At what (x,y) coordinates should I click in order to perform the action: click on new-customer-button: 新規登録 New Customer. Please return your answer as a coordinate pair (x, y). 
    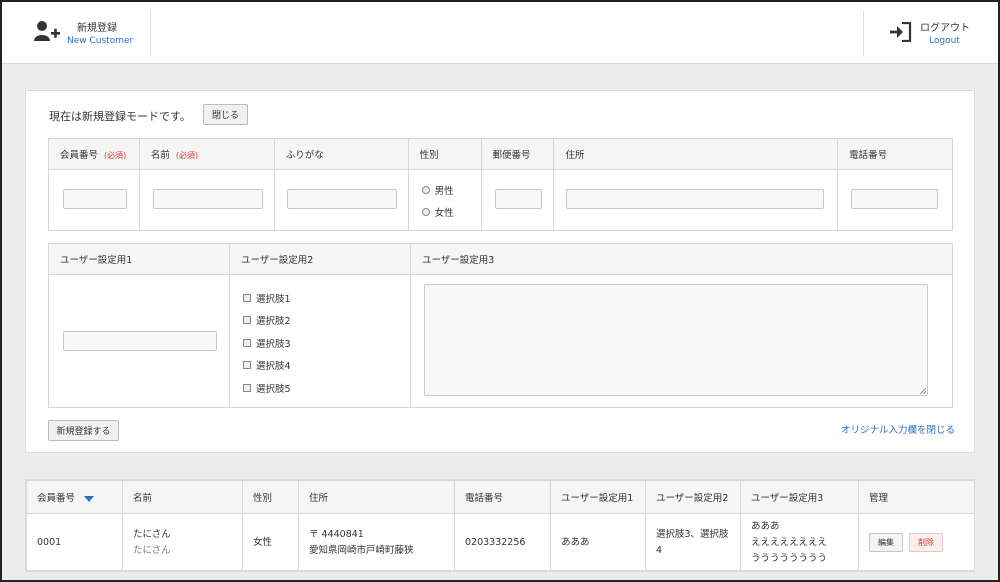
    Looking at the image, I should click on (76, 33).